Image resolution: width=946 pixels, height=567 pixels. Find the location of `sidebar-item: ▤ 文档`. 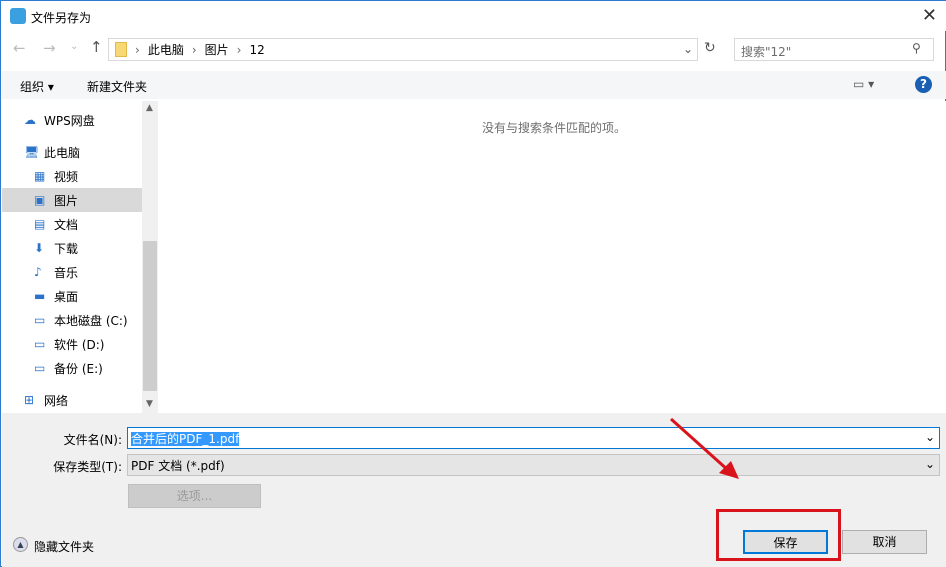

sidebar-item: ▤ 文档 is located at coordinates (72, 224).